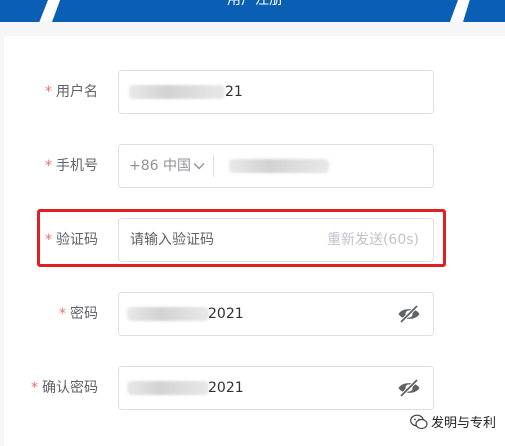 This screenshot has height=446, width=505. I want to click on phone-label: * 手机号, so click(71, 166).